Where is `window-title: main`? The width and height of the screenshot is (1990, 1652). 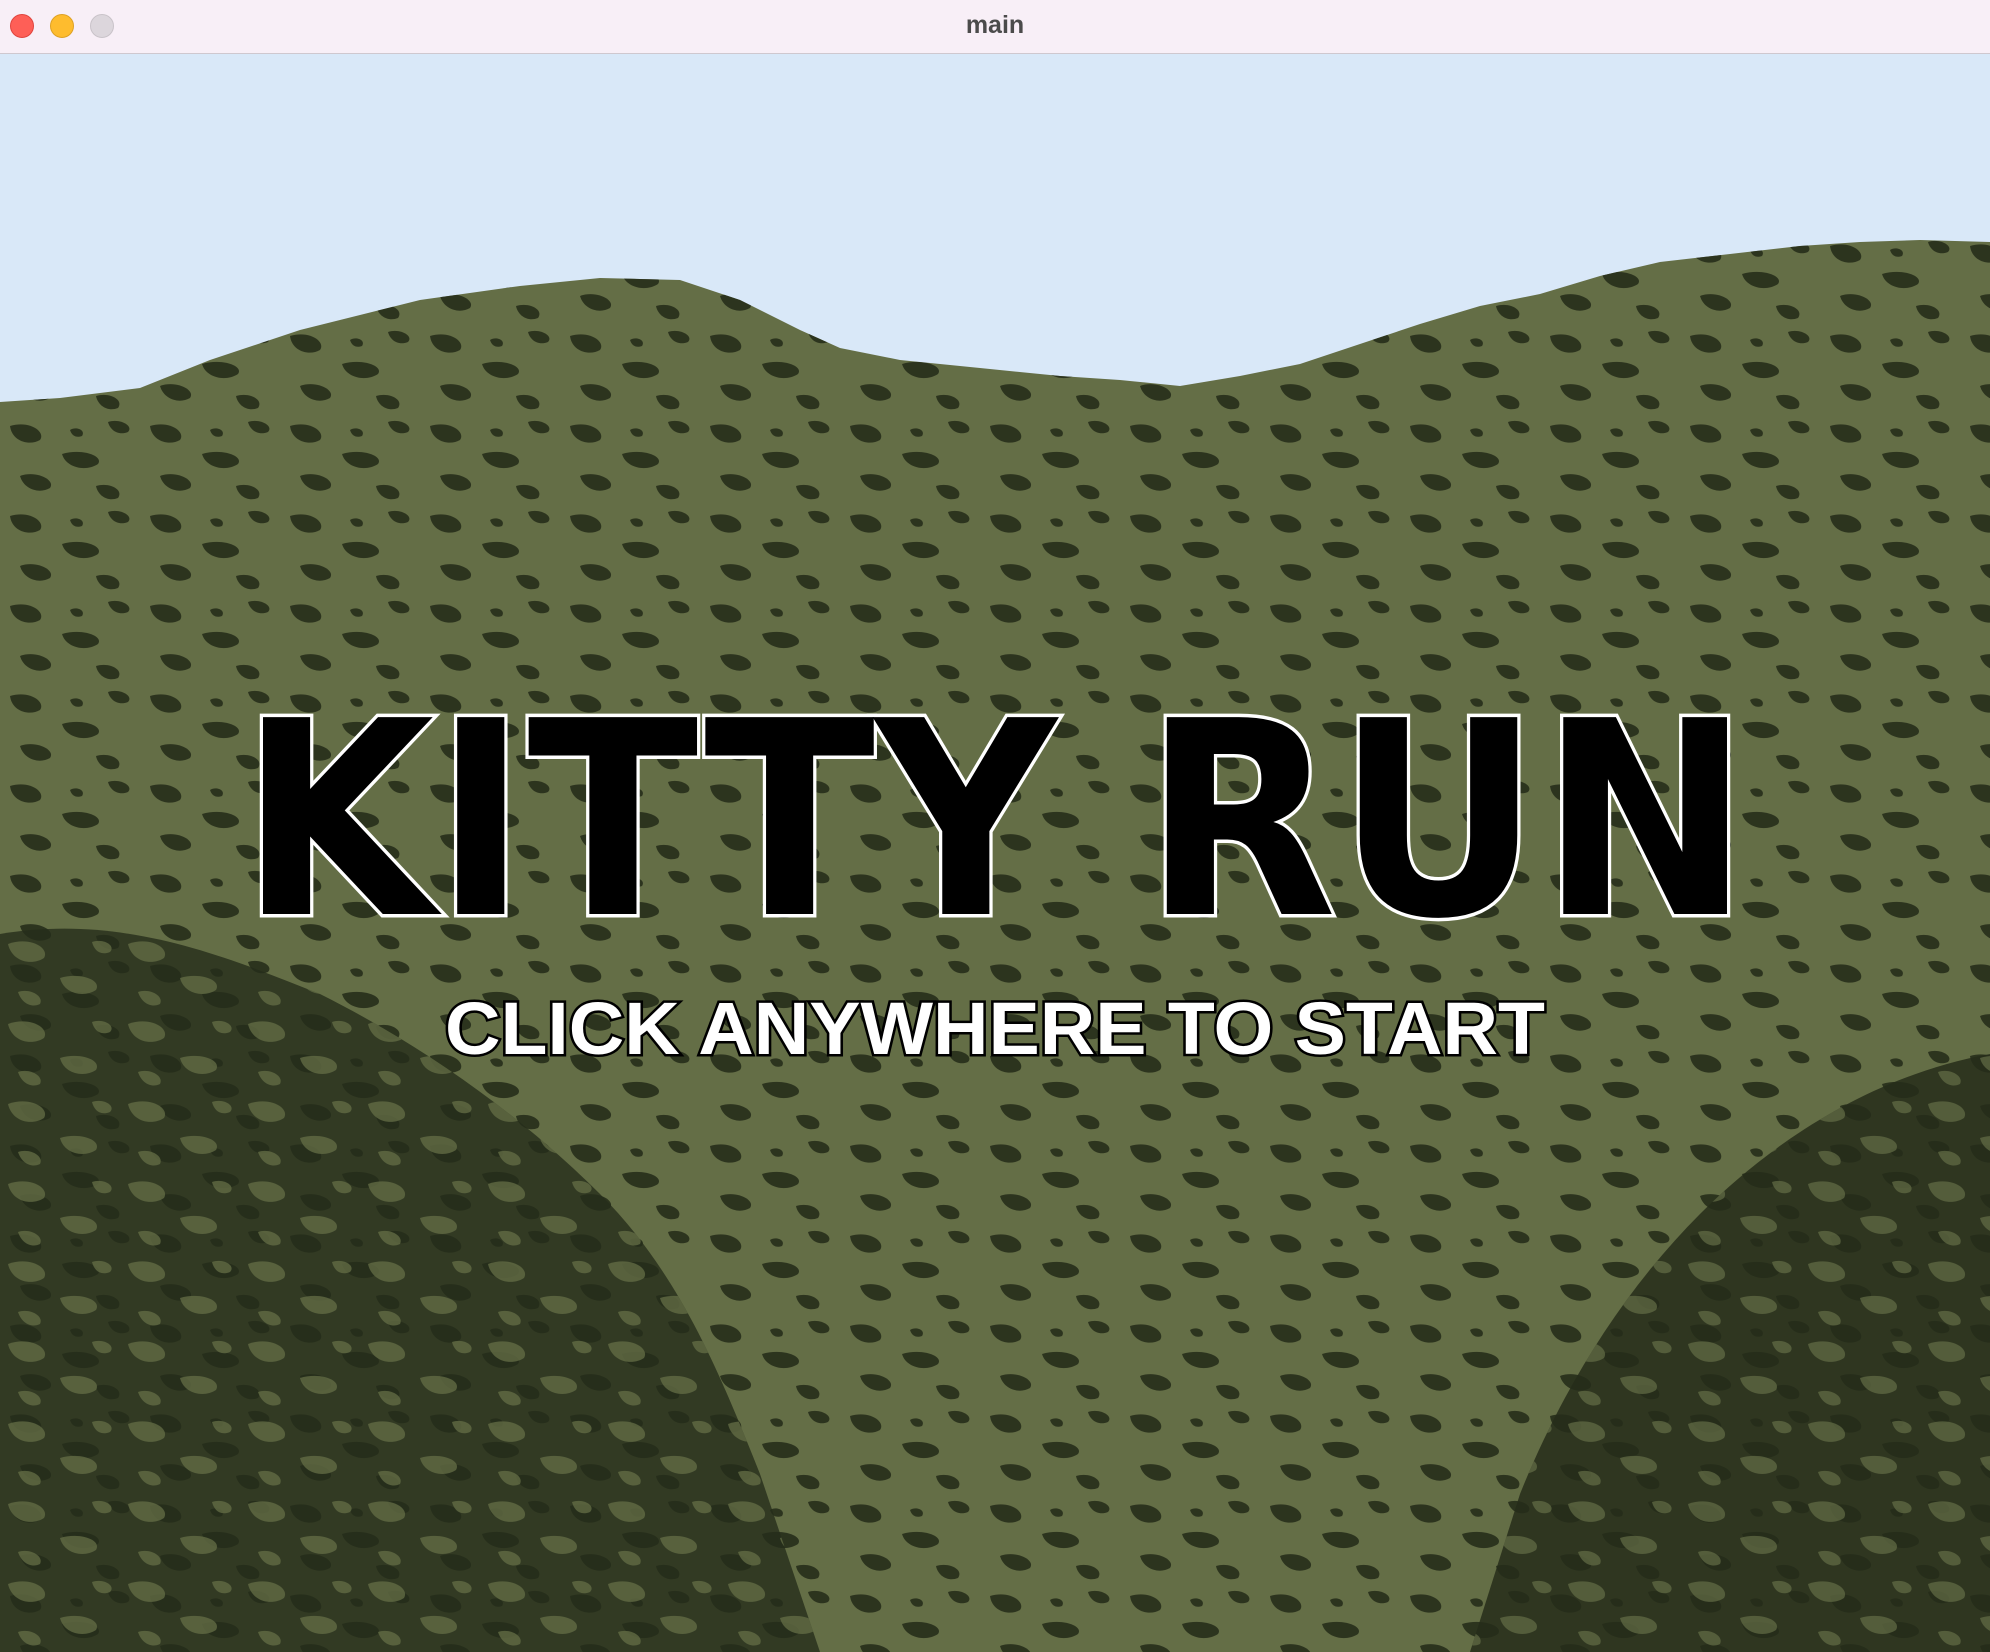
window-title: main is located at coordinates (995, 25).